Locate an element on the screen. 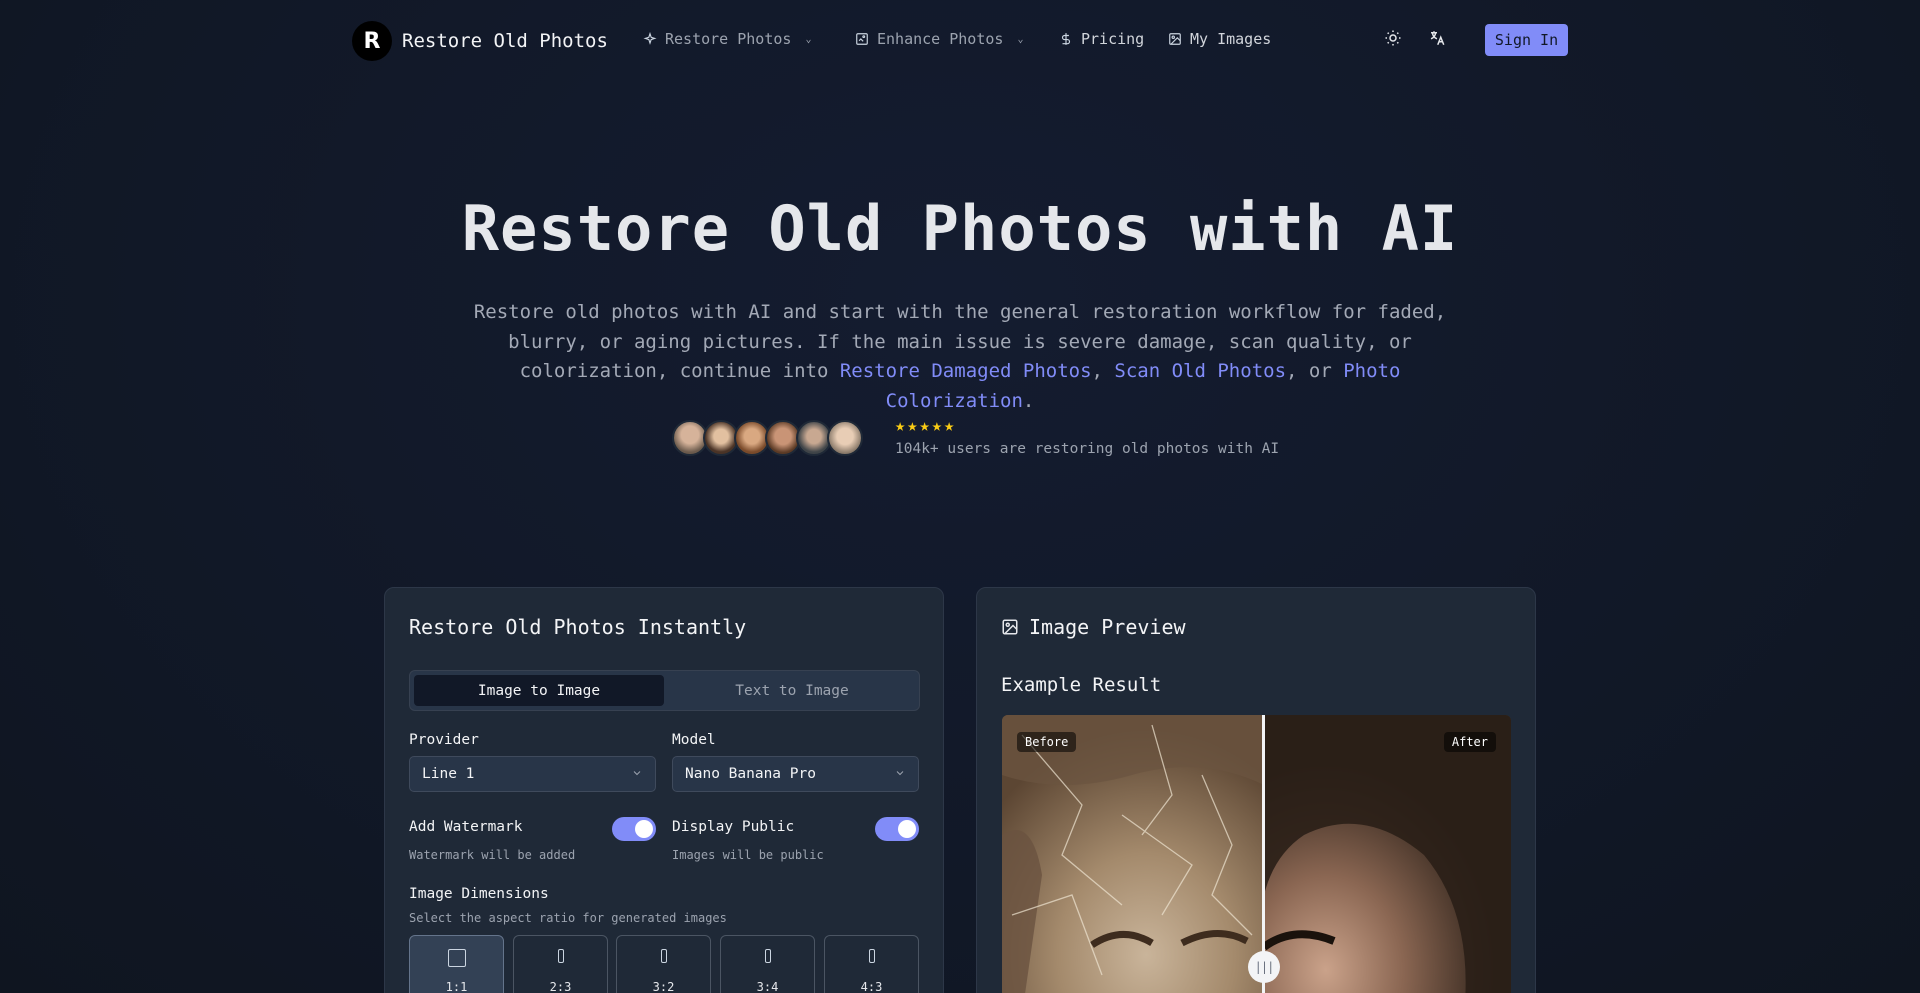 Image resolution: width=1920 pixels, height=993 pixels. after-image is located at coordinates (1386, 854).